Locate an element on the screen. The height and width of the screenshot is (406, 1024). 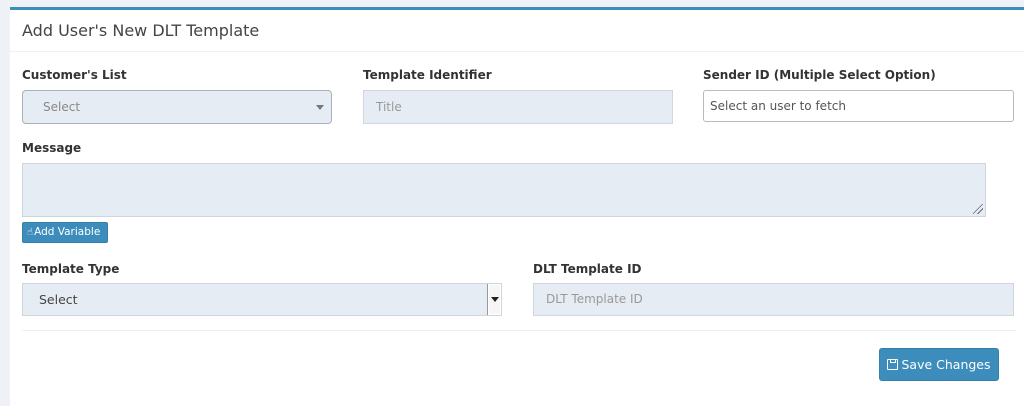
template-identifier-label: Template Identifier is located at coordinates (427, 75).